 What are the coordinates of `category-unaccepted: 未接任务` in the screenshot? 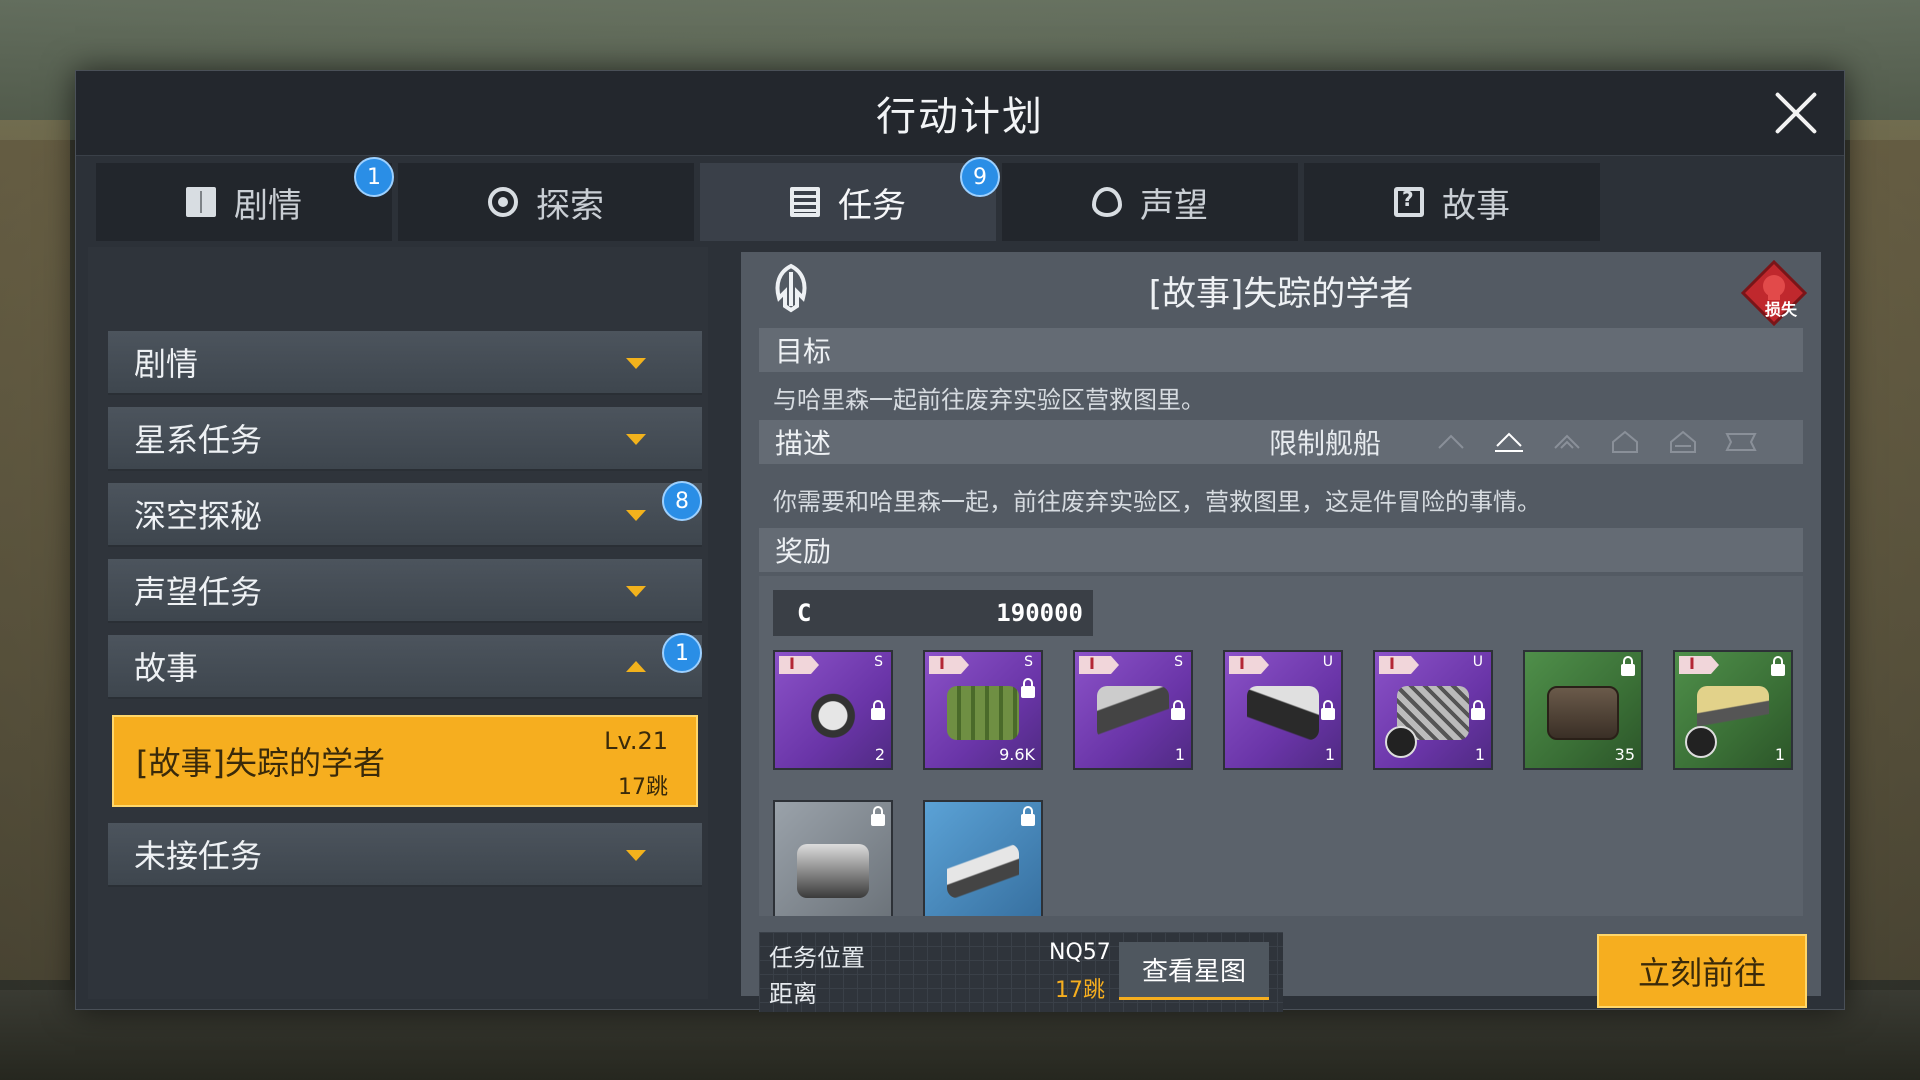 It's located at (405, 855).